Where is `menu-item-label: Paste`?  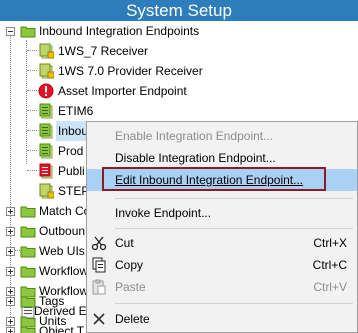 menu-item-label: Paste is located at coordinates (130, 287).